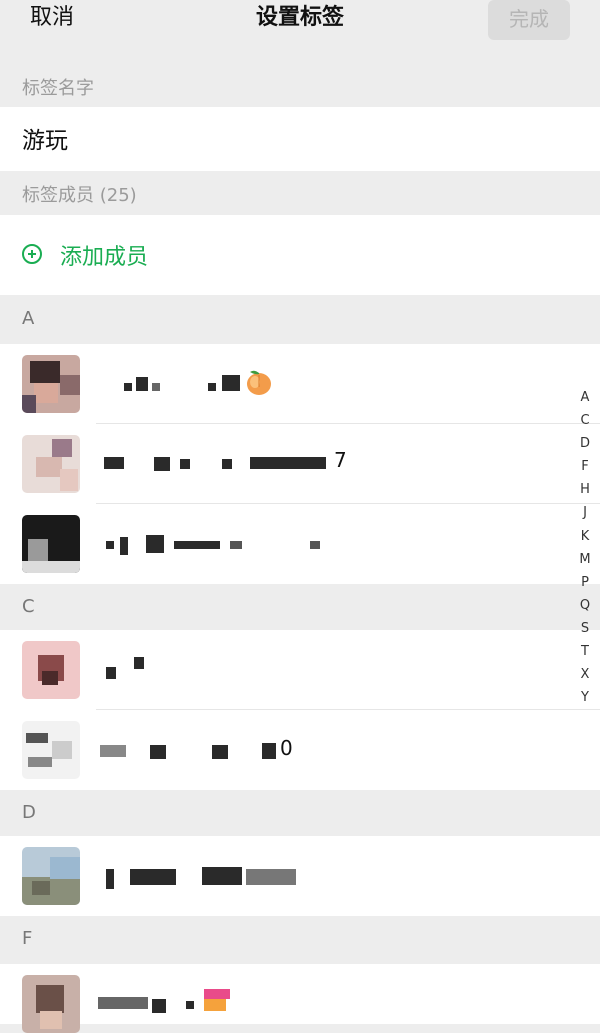 The image size is (600, 1033). I want to click on flag-emoji-icon, so click(217, 1000).